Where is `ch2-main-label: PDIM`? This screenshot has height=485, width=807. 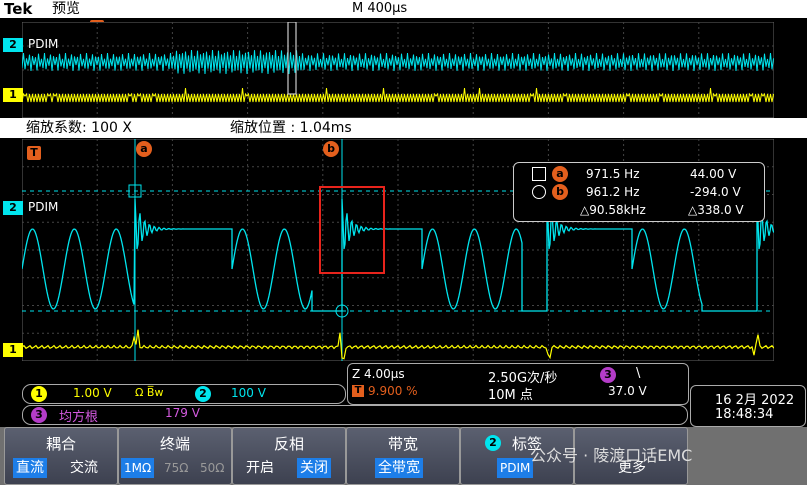
ch2-main-label: PDIM is located at coordinates (43, 207).